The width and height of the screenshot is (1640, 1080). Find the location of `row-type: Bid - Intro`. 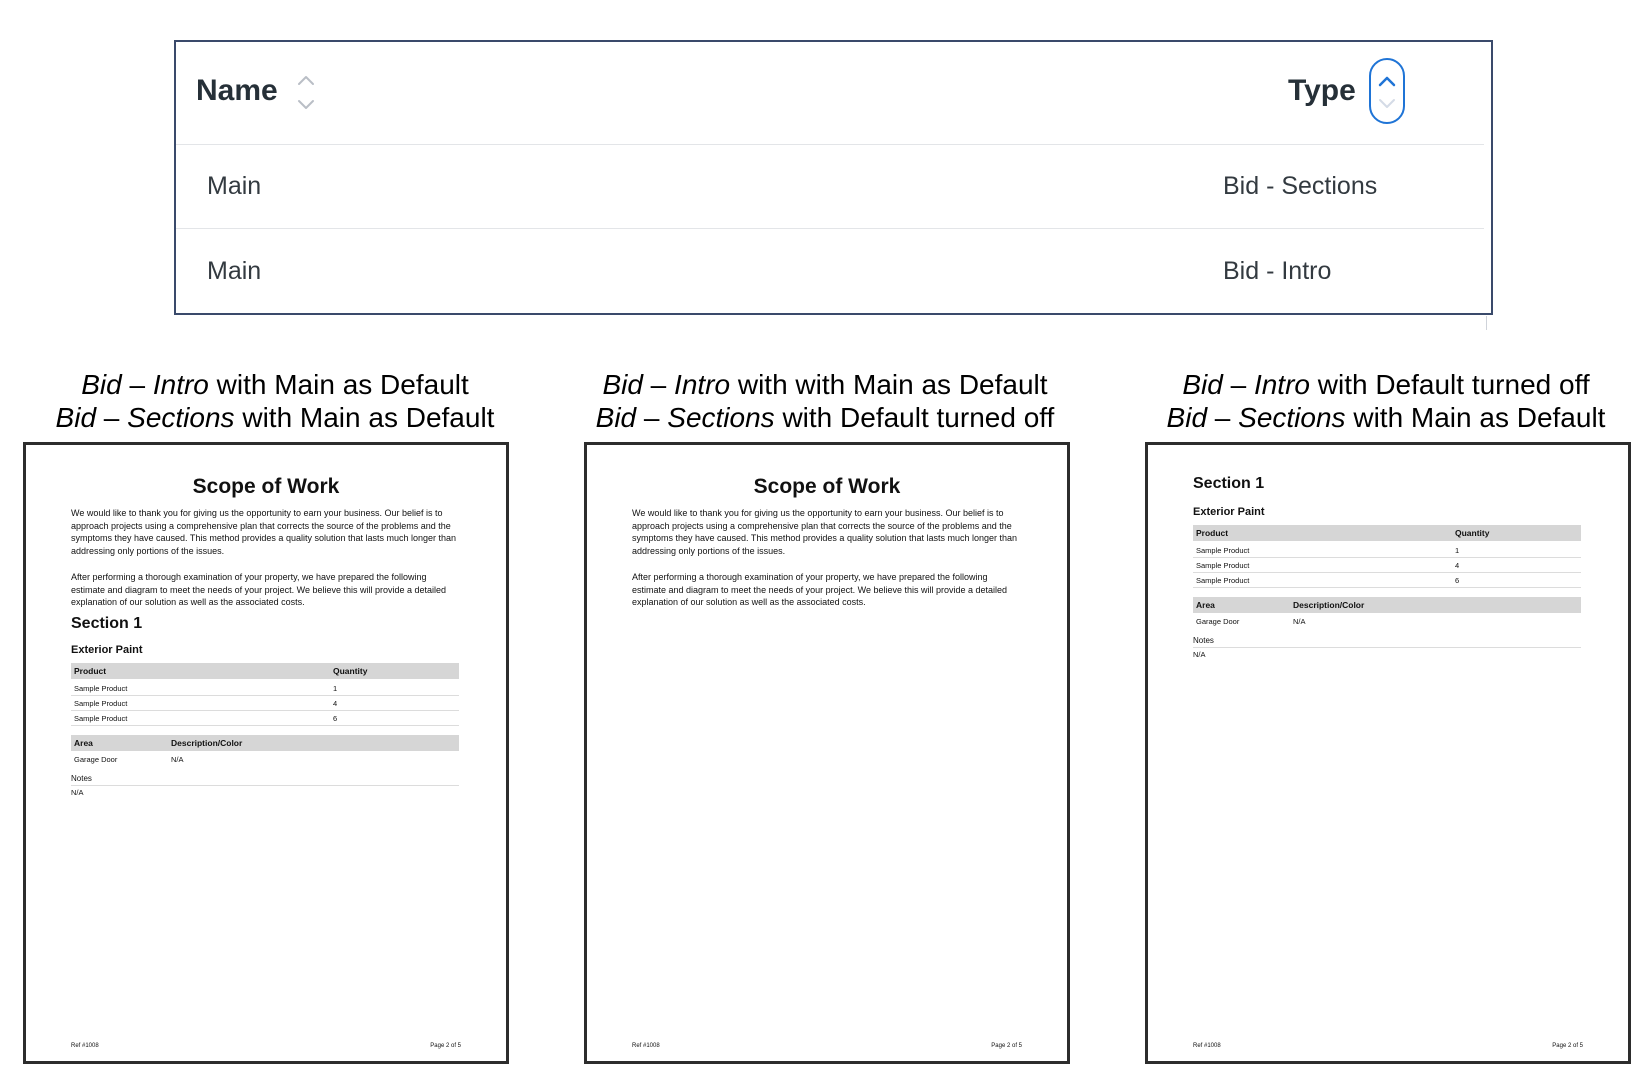

row-type: Bid - Intro is located at coordinates (1277, 271).